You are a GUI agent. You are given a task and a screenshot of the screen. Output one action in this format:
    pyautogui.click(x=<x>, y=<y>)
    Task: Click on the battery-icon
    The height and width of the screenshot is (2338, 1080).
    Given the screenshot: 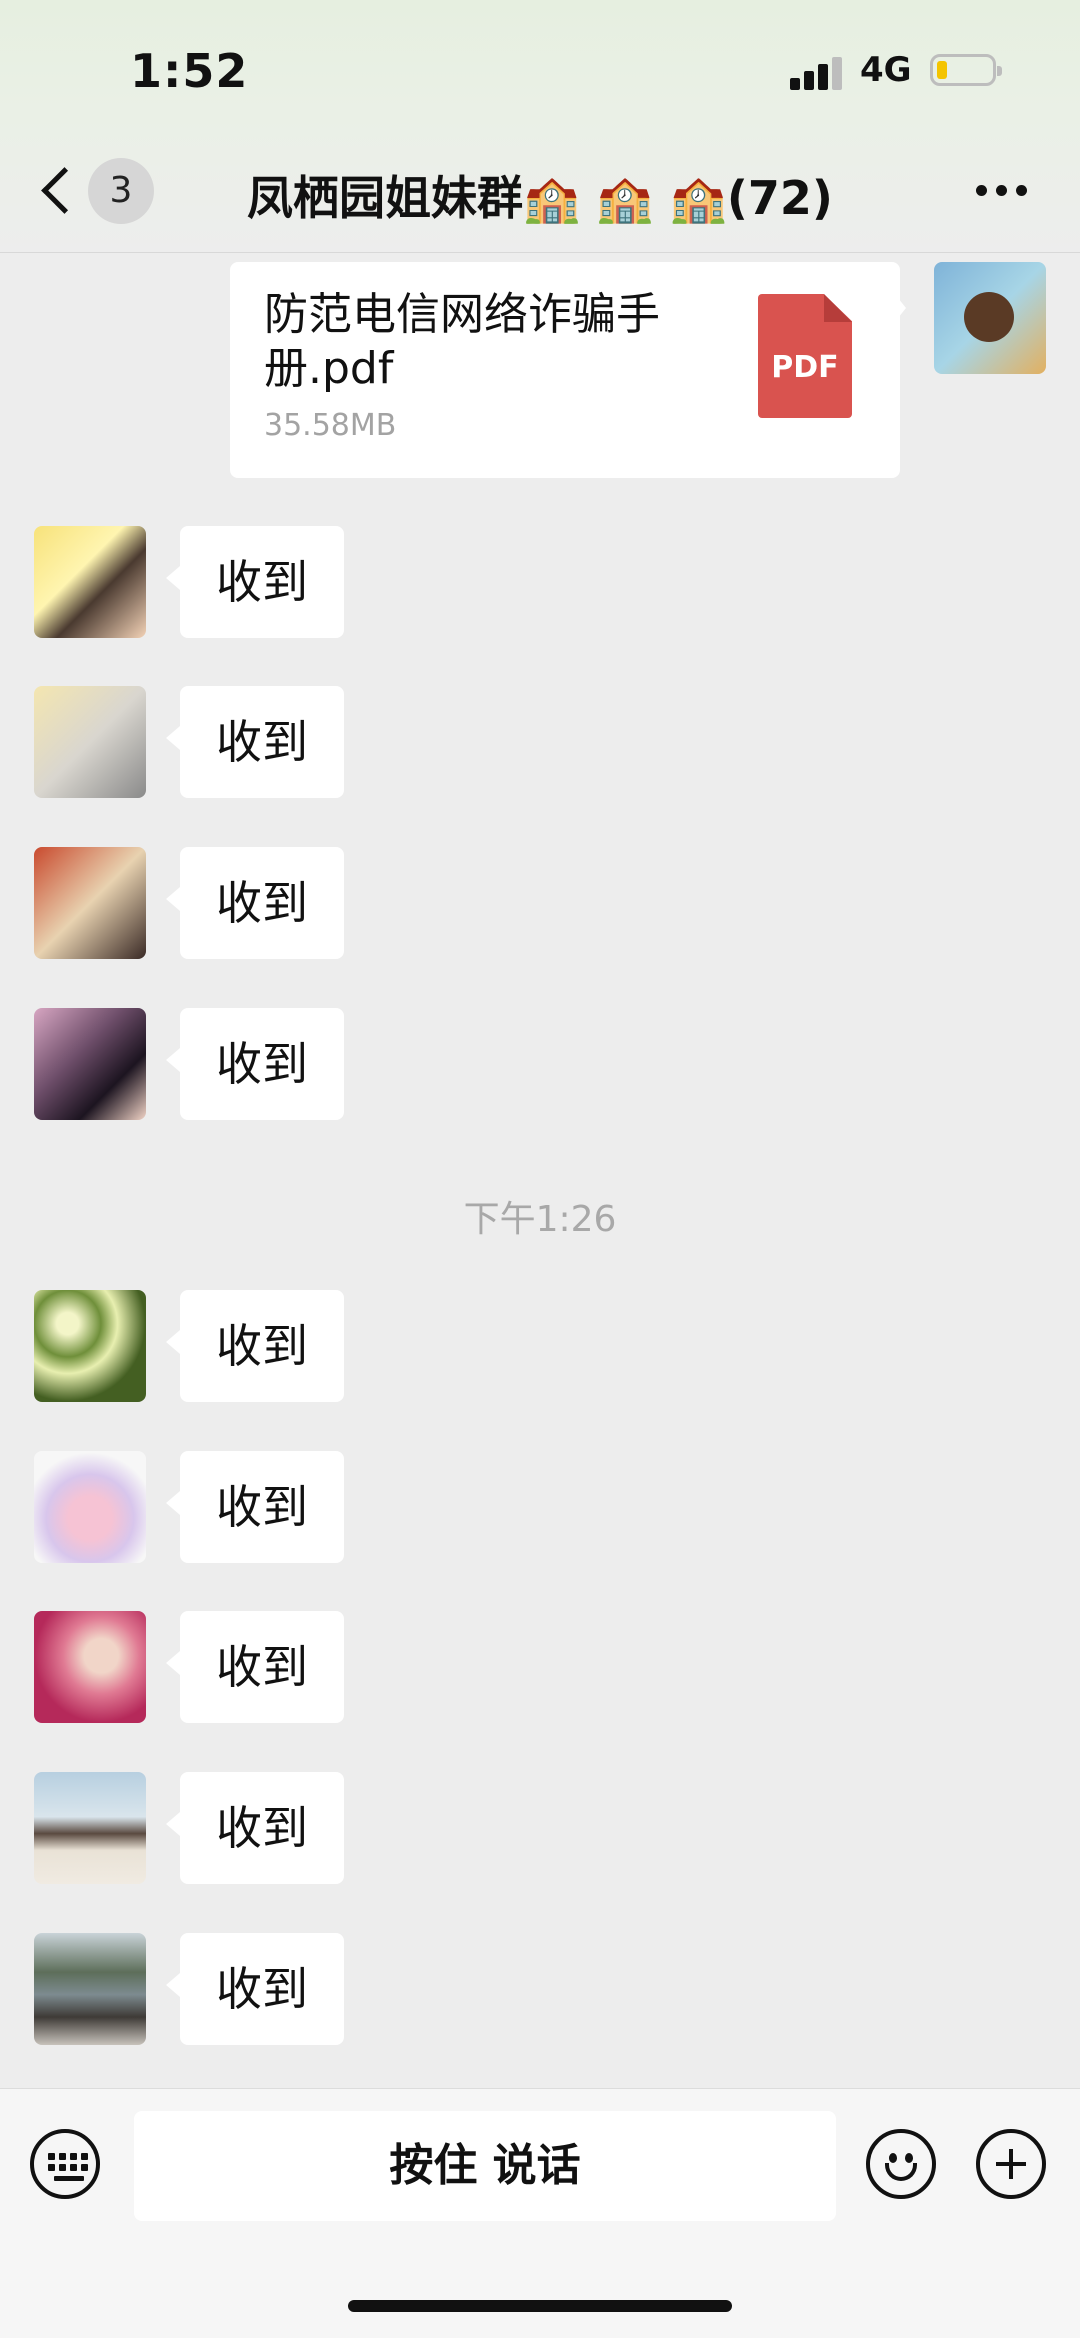 What is the action you would take?
    pyautogui.click(x=966, y=70)
    